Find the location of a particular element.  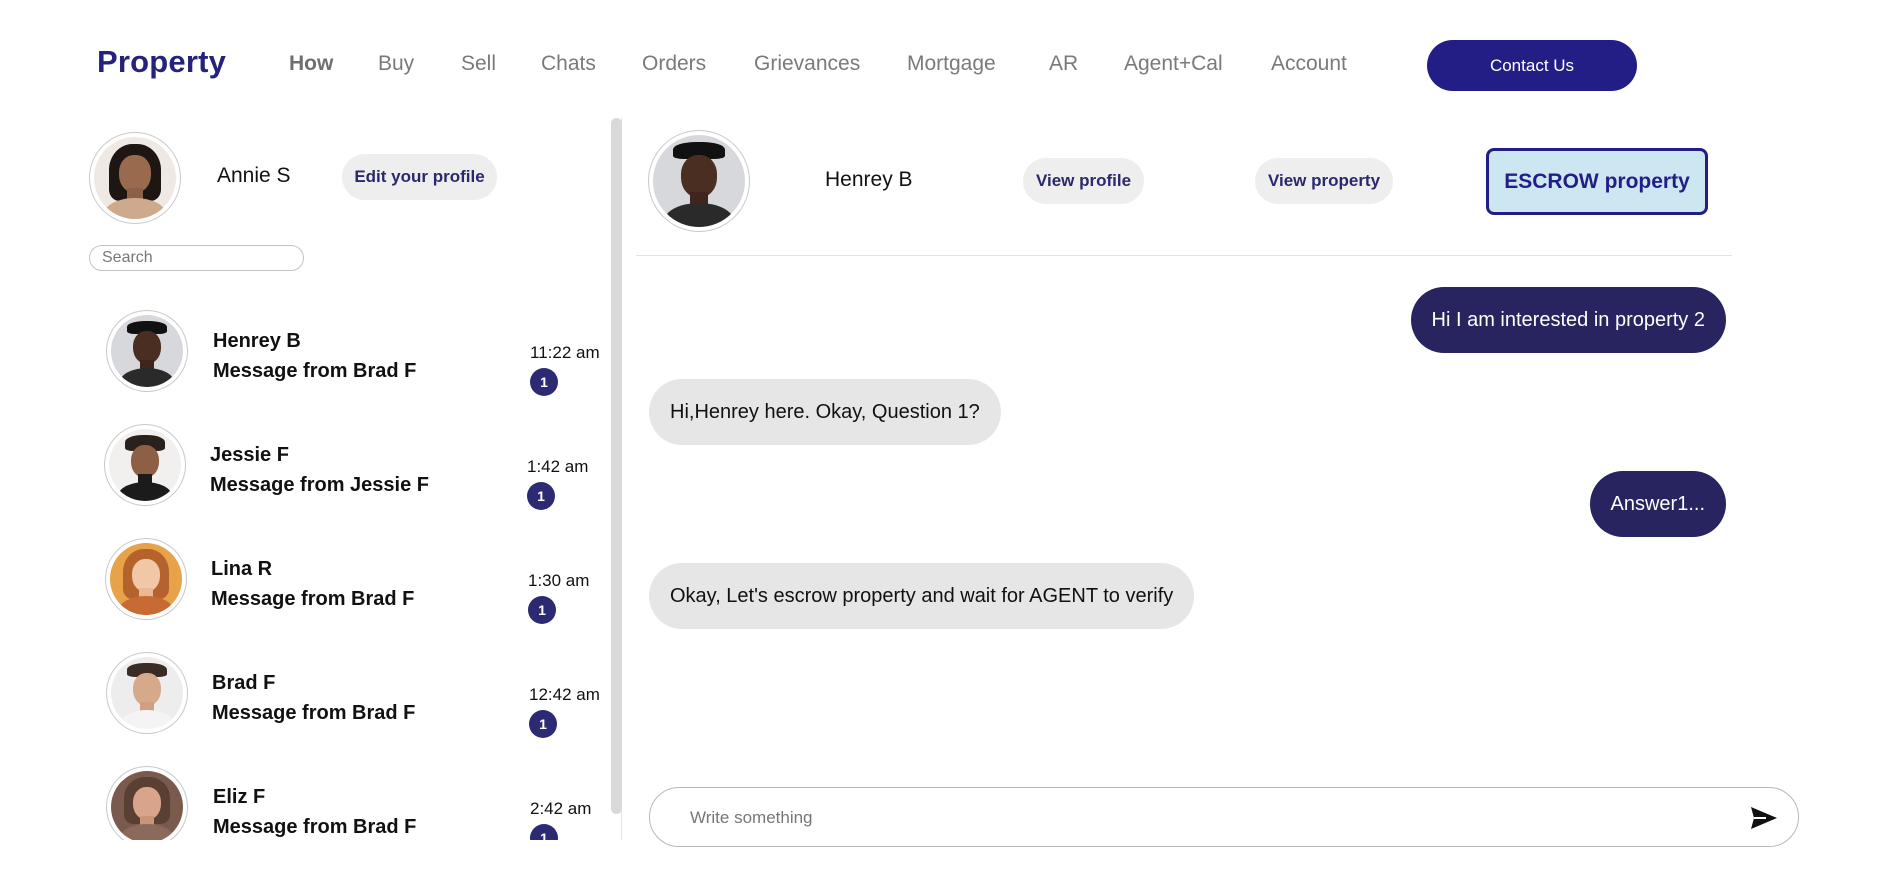

contact-name: Brad F is located at coordinates (244, 683).